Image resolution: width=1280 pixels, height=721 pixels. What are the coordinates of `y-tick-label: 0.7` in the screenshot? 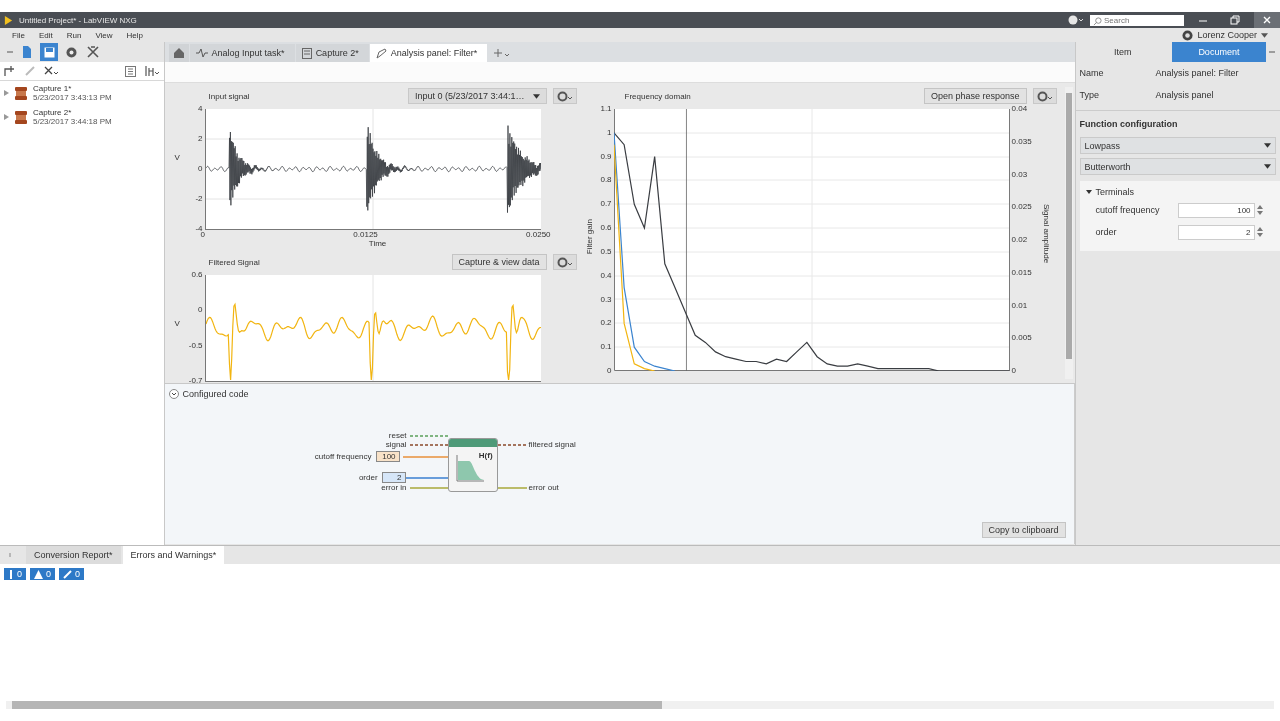 It's located at (606, 204).